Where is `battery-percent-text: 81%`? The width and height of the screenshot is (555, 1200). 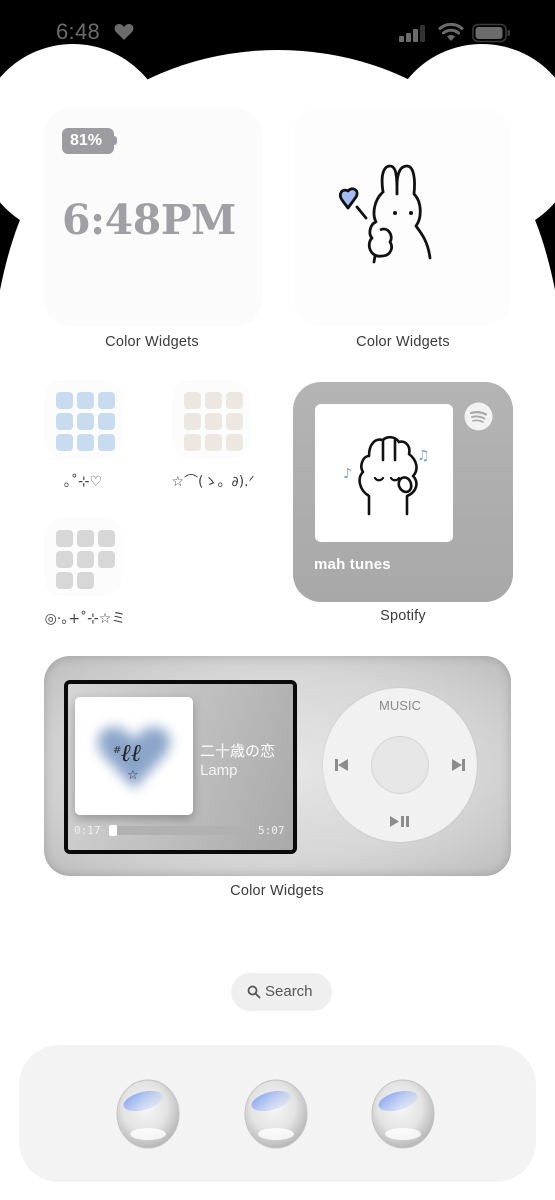
battery-percent-text: 81% is located at coordinates (86, 140).